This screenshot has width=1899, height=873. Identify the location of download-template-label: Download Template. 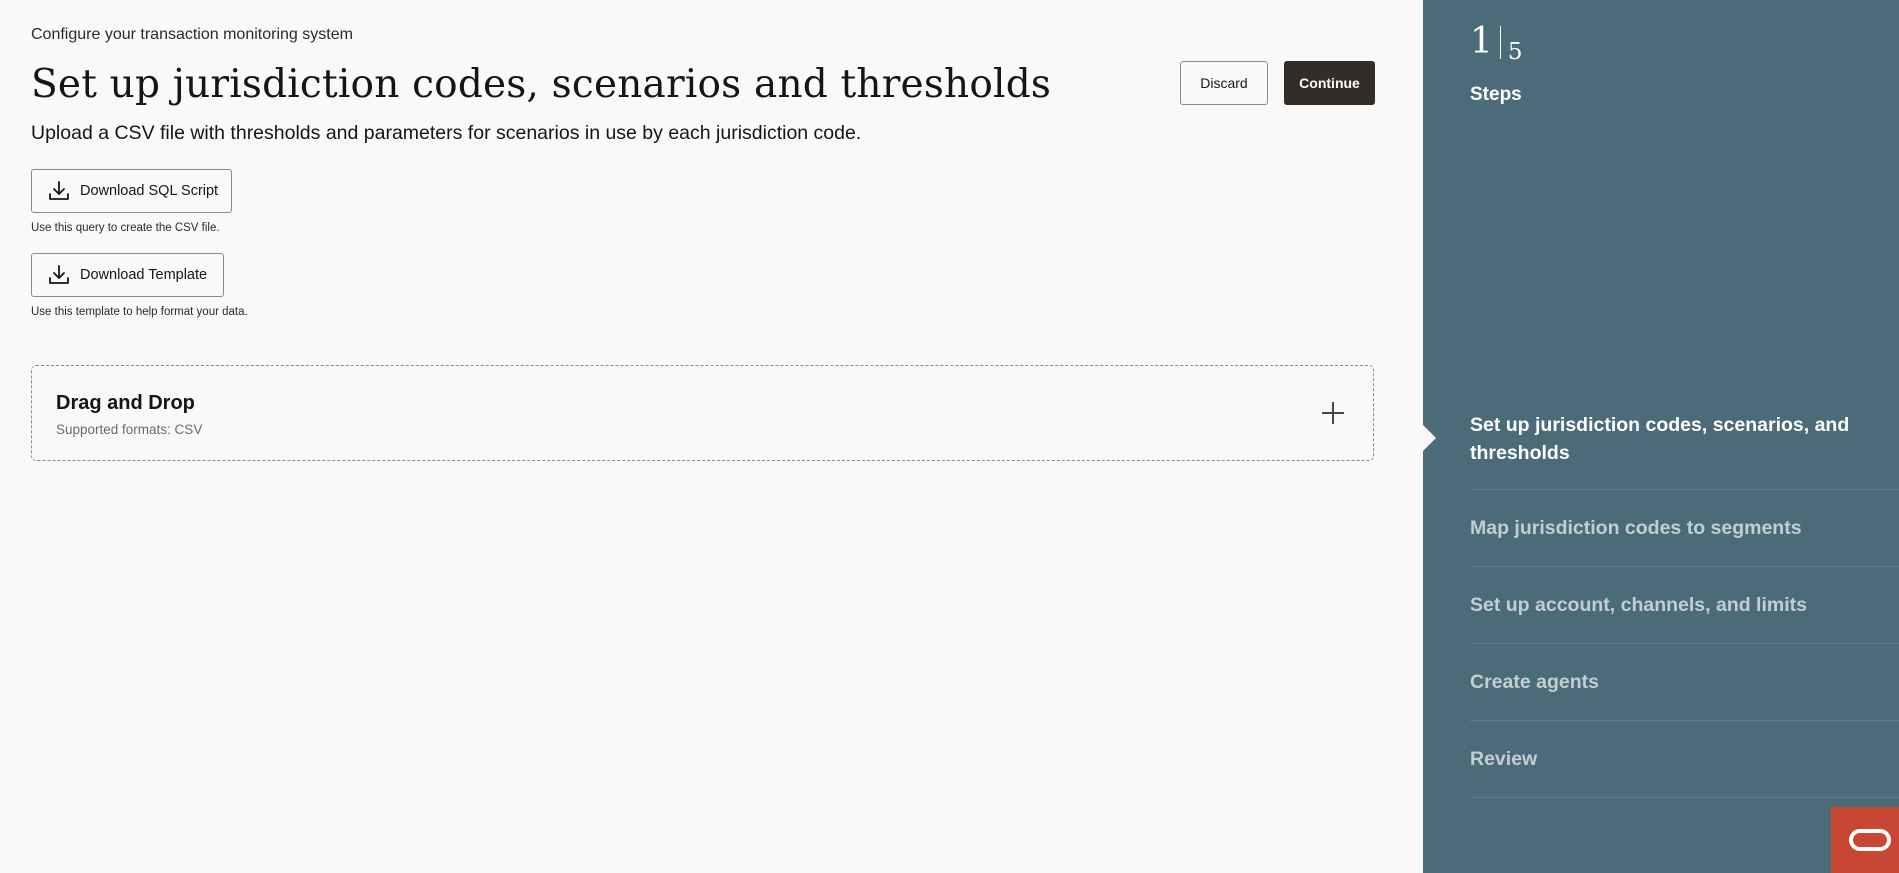
(144, 275).